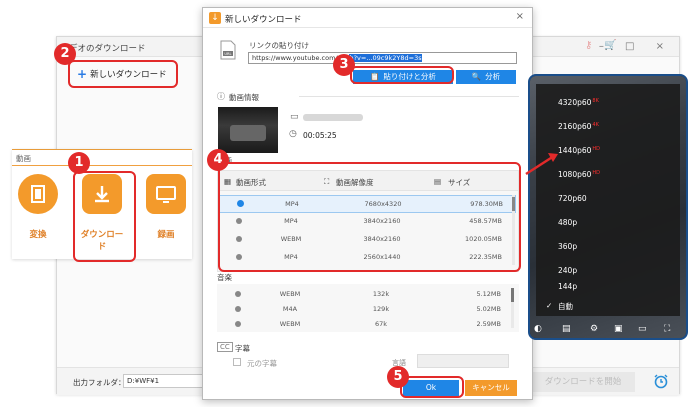  I want to click on url-value-selected: h?v=...09c9k2Y8d=3s, so click(385, 58).